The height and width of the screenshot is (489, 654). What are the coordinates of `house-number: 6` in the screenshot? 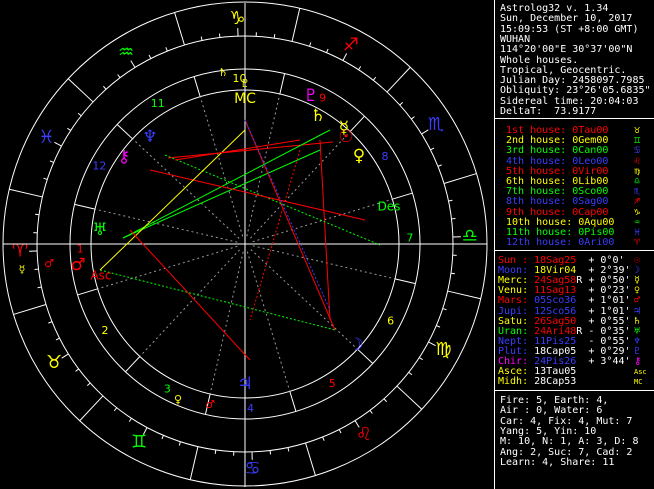 It's located at (390, 321).